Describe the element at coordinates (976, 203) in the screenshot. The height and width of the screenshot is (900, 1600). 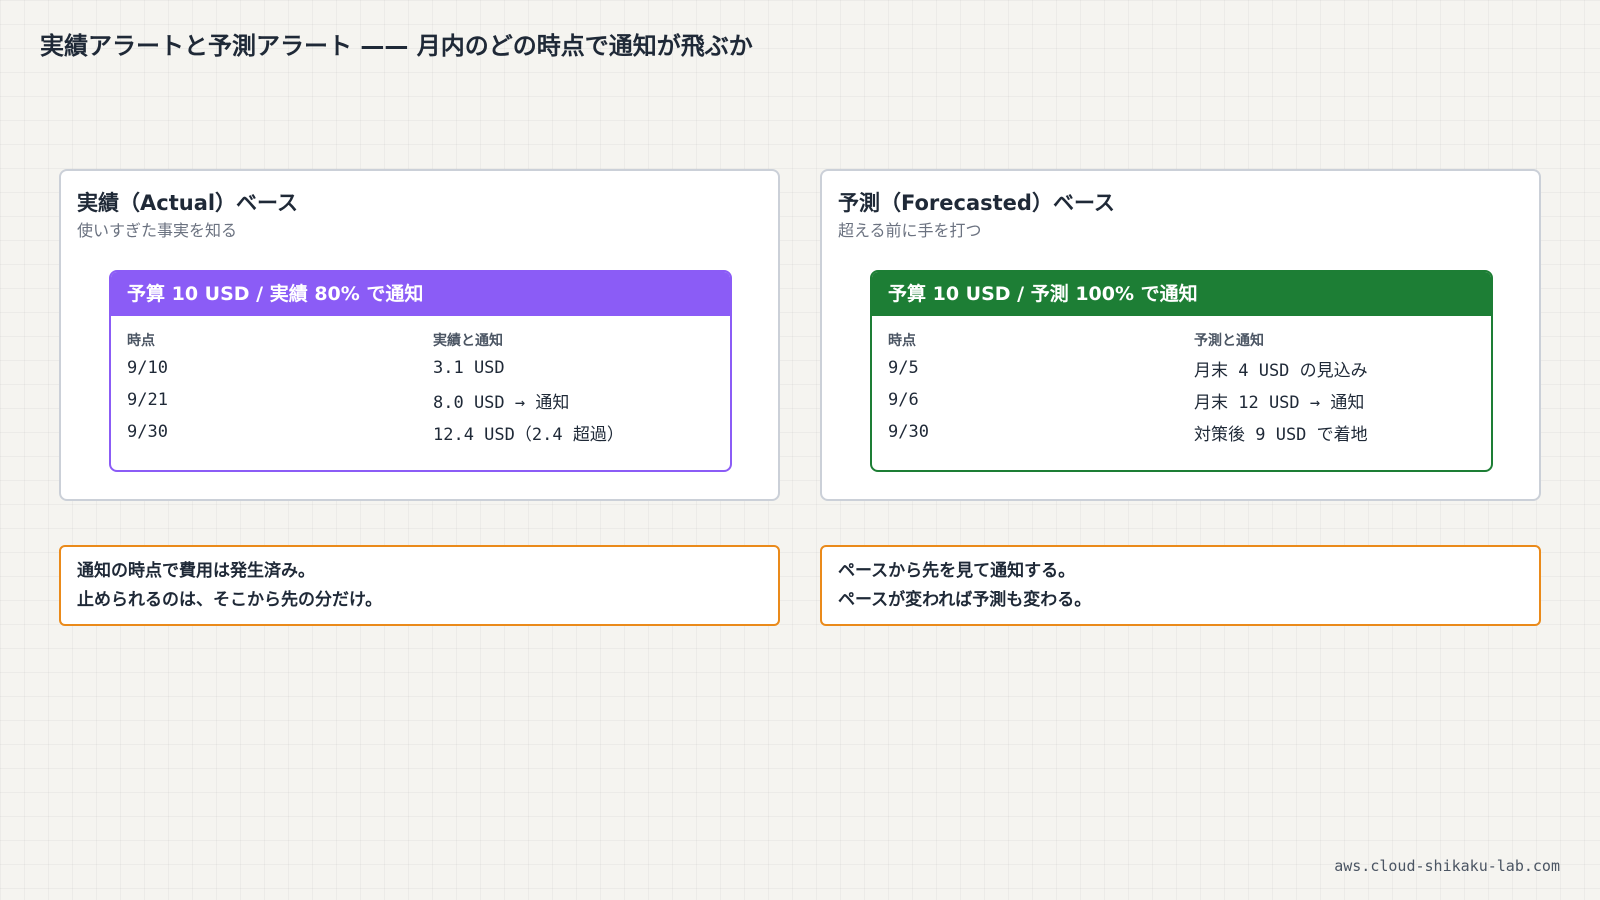
I see `forecast-panel-title: 予測（Forecasted）ベース` at that location.